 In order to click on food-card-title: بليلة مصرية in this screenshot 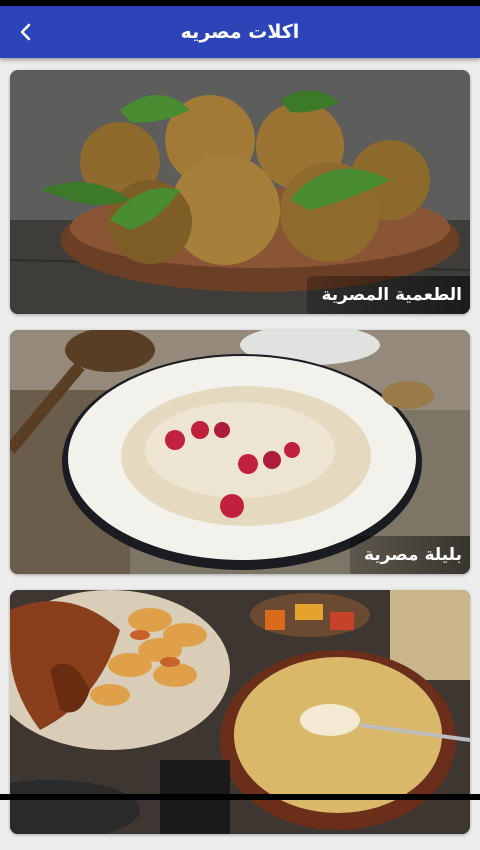, I will do `click(410, 555)`.